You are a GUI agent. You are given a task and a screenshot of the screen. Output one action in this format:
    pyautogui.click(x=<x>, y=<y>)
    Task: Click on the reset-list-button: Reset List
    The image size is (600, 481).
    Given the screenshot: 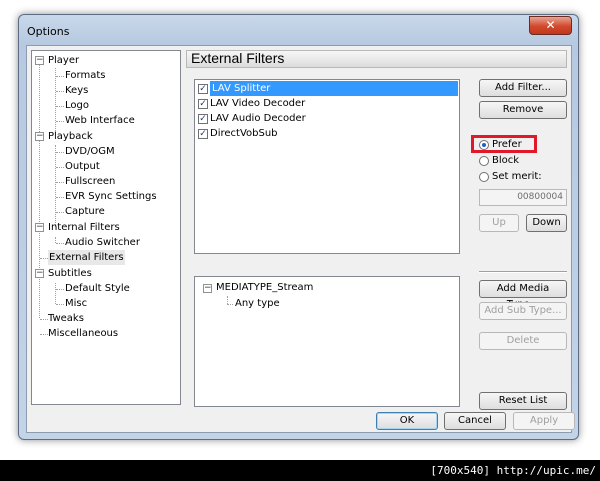 What is the action you would take?
    pyautogui.click(x=523, y=401)
    